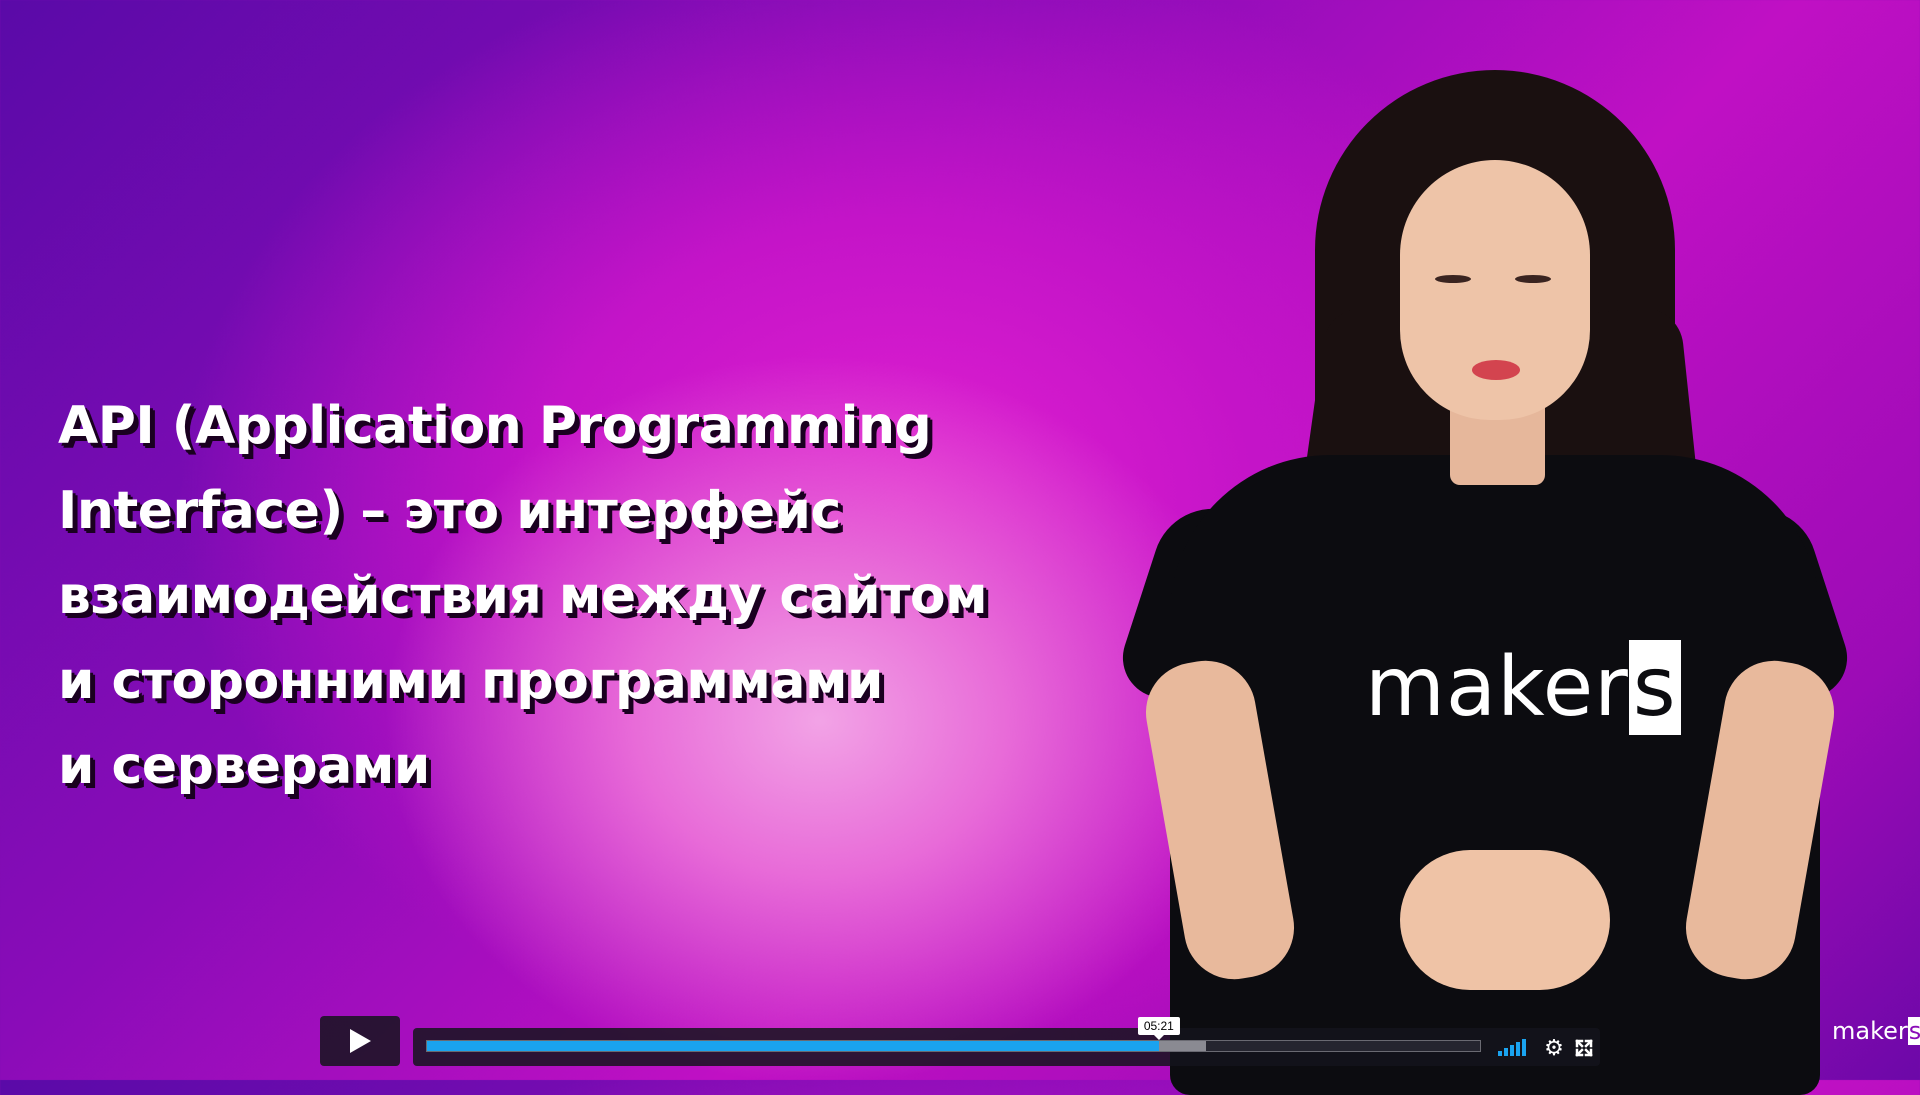  I want to click on play-icon, so click(360, 1041).